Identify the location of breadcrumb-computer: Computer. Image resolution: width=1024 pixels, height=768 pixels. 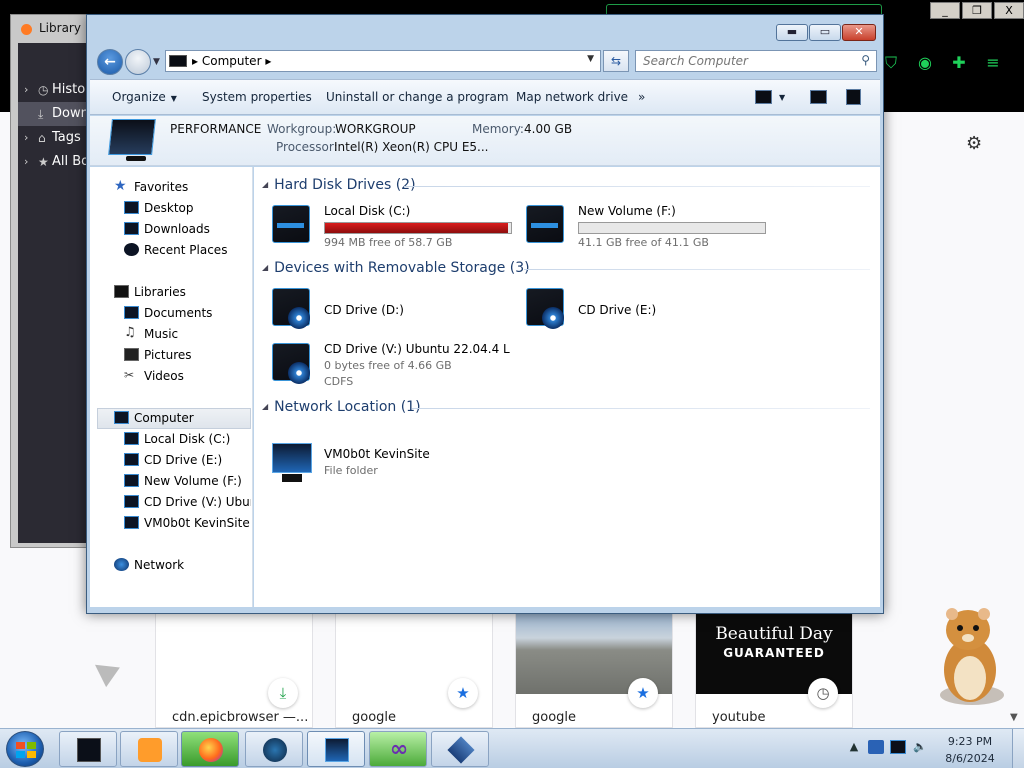
(232, 61).